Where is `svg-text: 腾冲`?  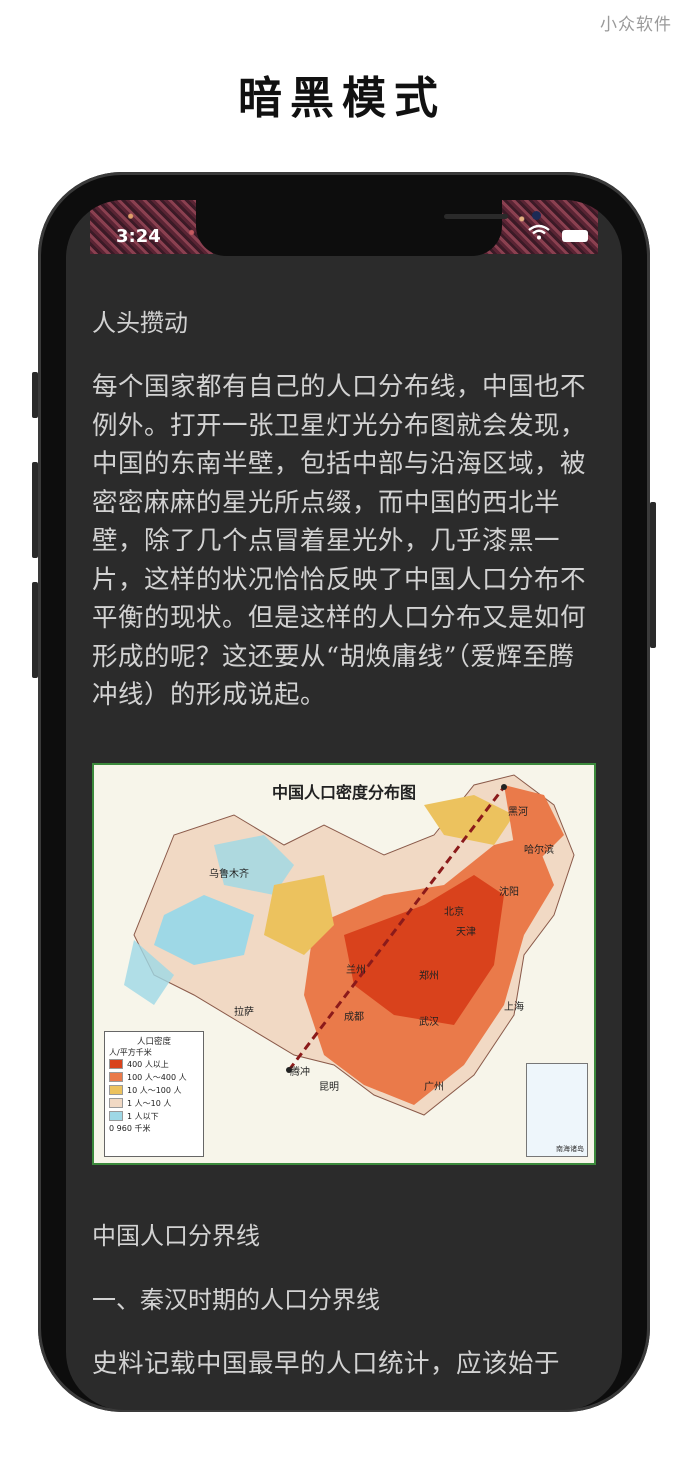 svg-text: 腾冲 is located at coordinates (300, 1071).